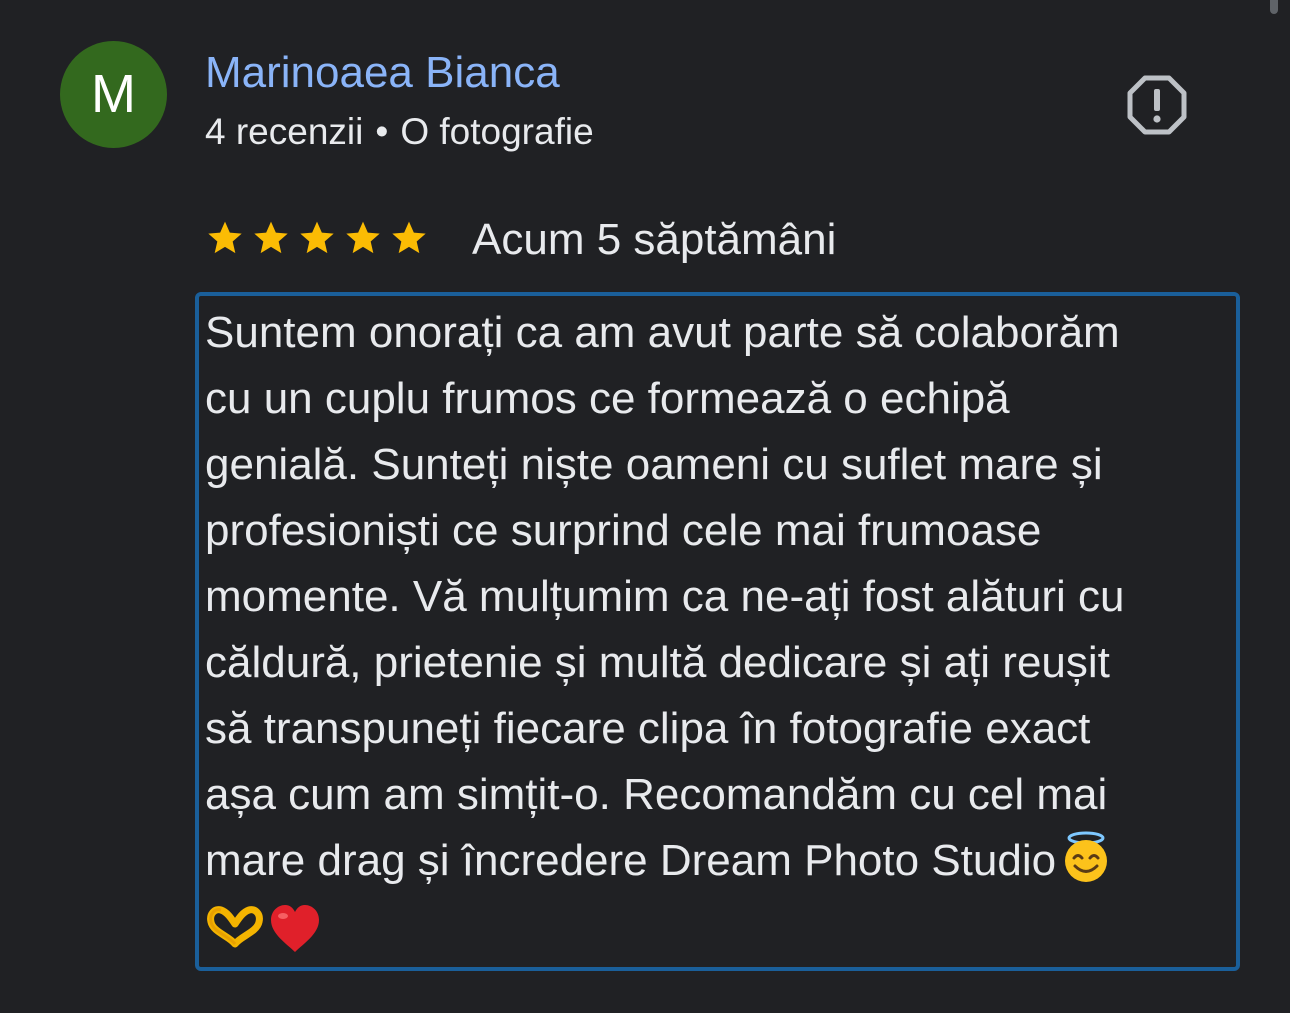  What do you see at coordinates (295, 928) in the screenshot?
I see `red-heart-icon` at bounding box center [295, 928].